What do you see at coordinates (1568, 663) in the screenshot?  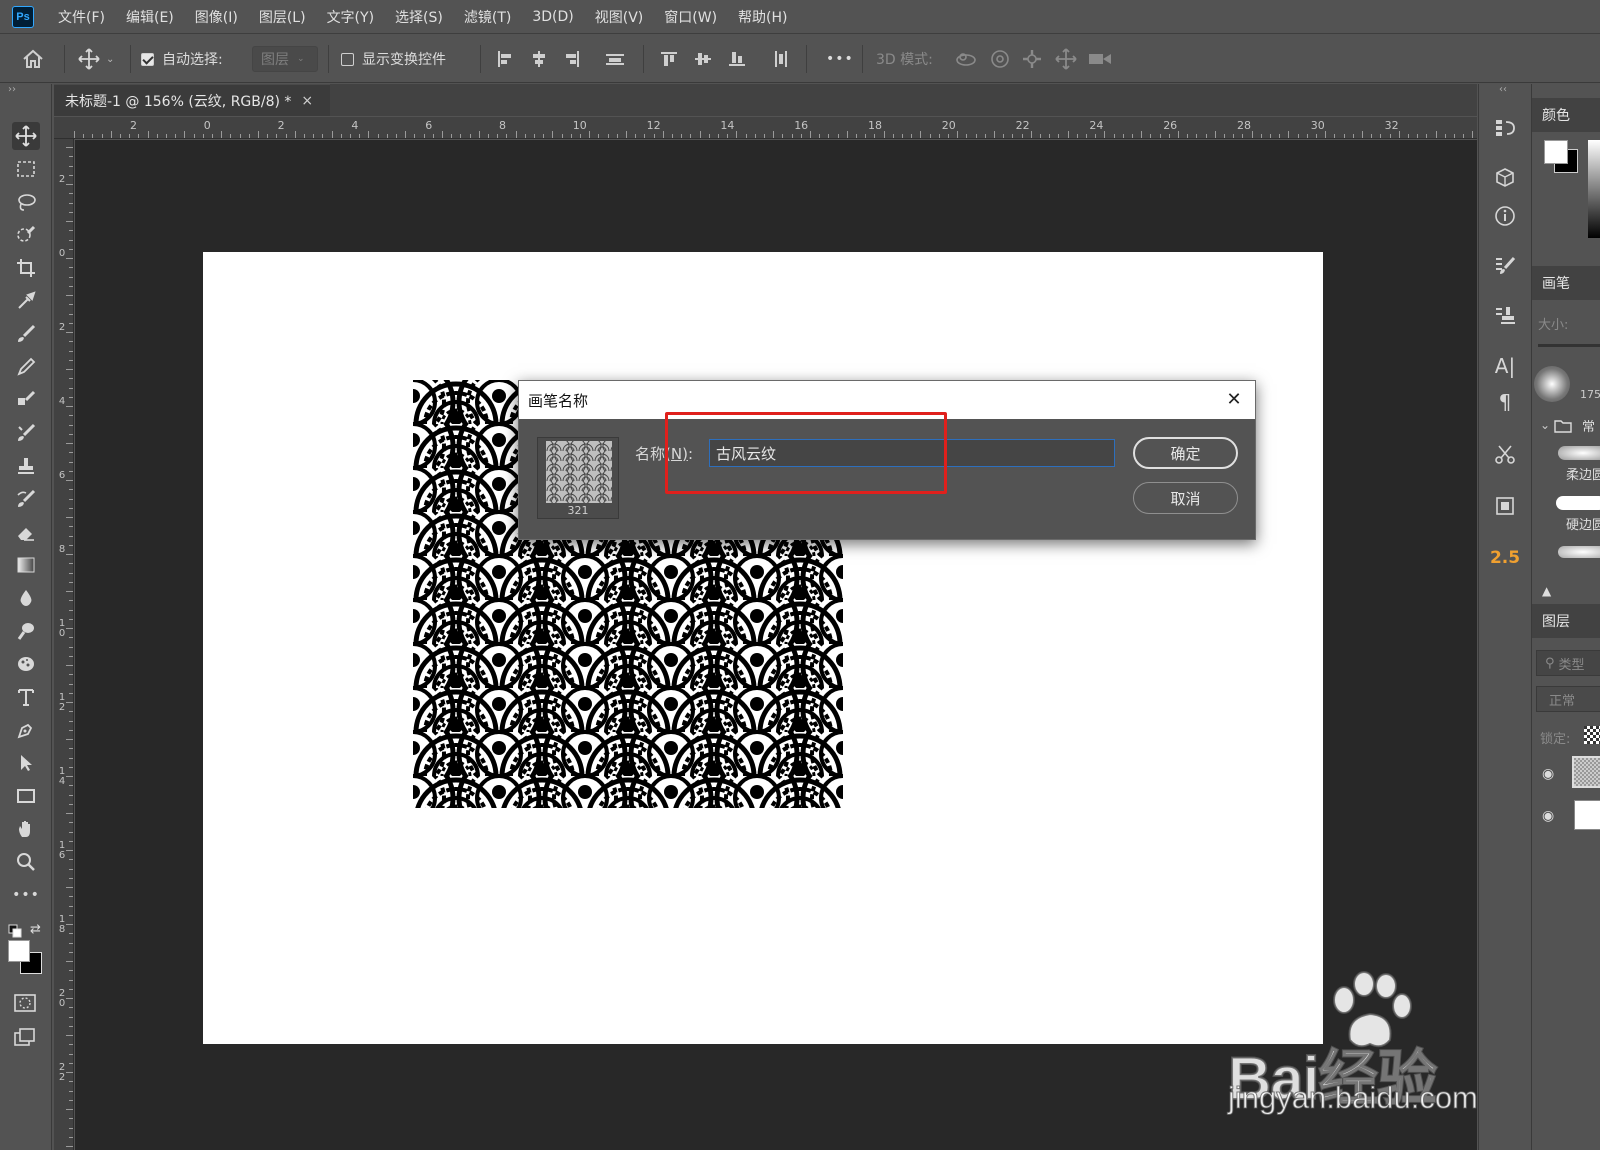 I see `layer-filter-box: ⚲ 类型` at bounding box center [1568, 663].